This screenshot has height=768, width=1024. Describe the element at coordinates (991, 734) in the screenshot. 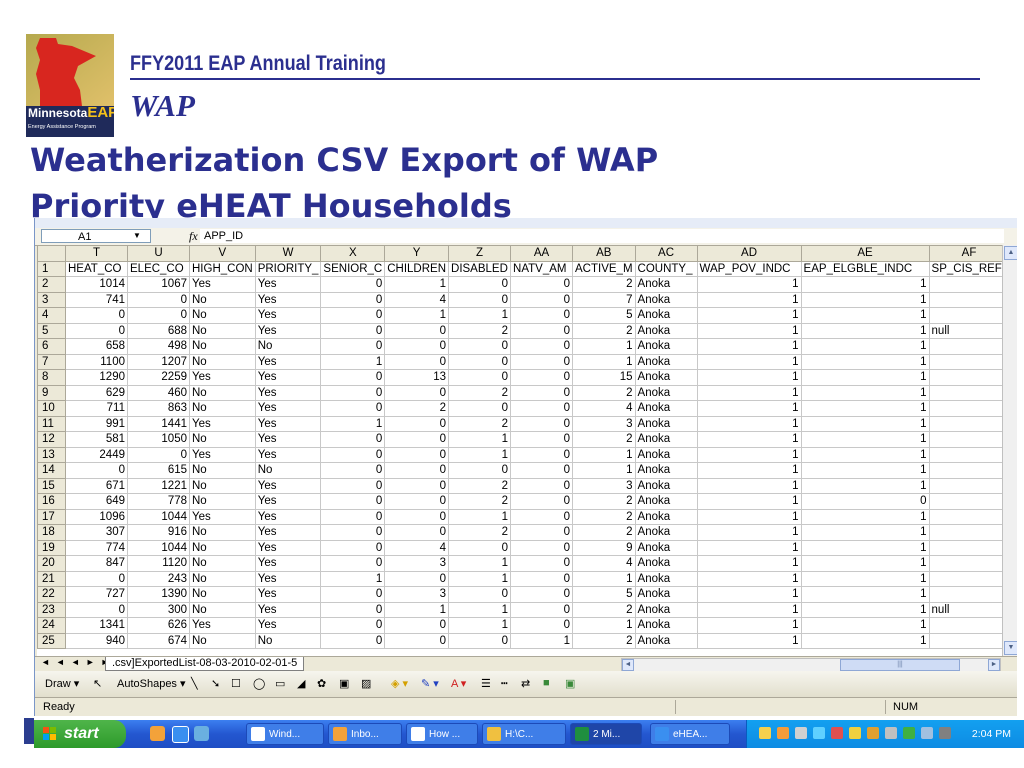

I see `taskbar-clock: 2:04 PM` at that location.